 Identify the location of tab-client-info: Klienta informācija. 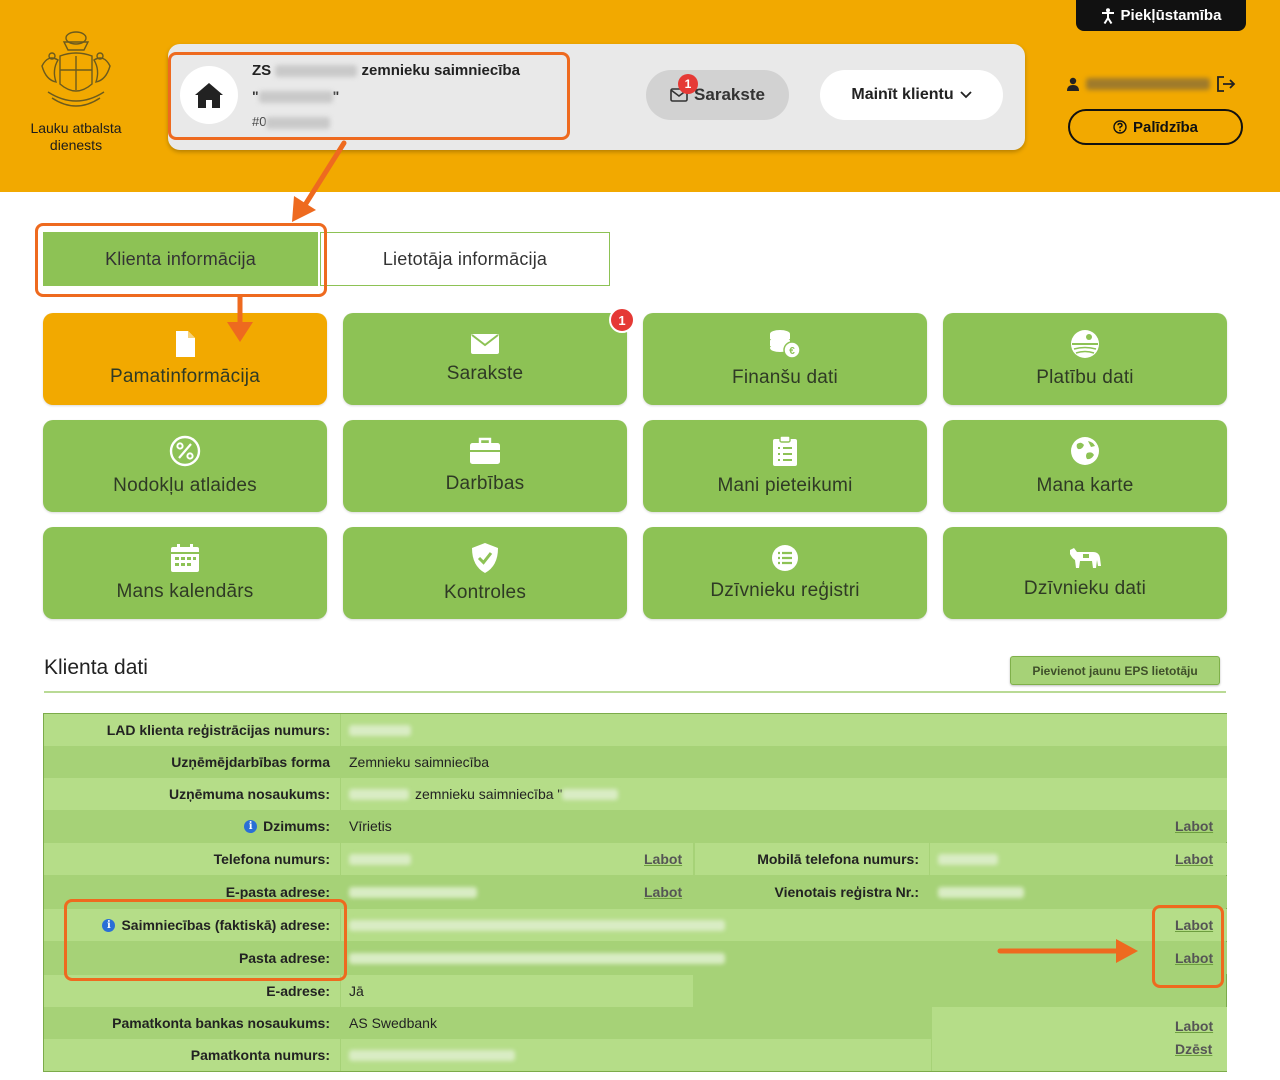
(180, 259).